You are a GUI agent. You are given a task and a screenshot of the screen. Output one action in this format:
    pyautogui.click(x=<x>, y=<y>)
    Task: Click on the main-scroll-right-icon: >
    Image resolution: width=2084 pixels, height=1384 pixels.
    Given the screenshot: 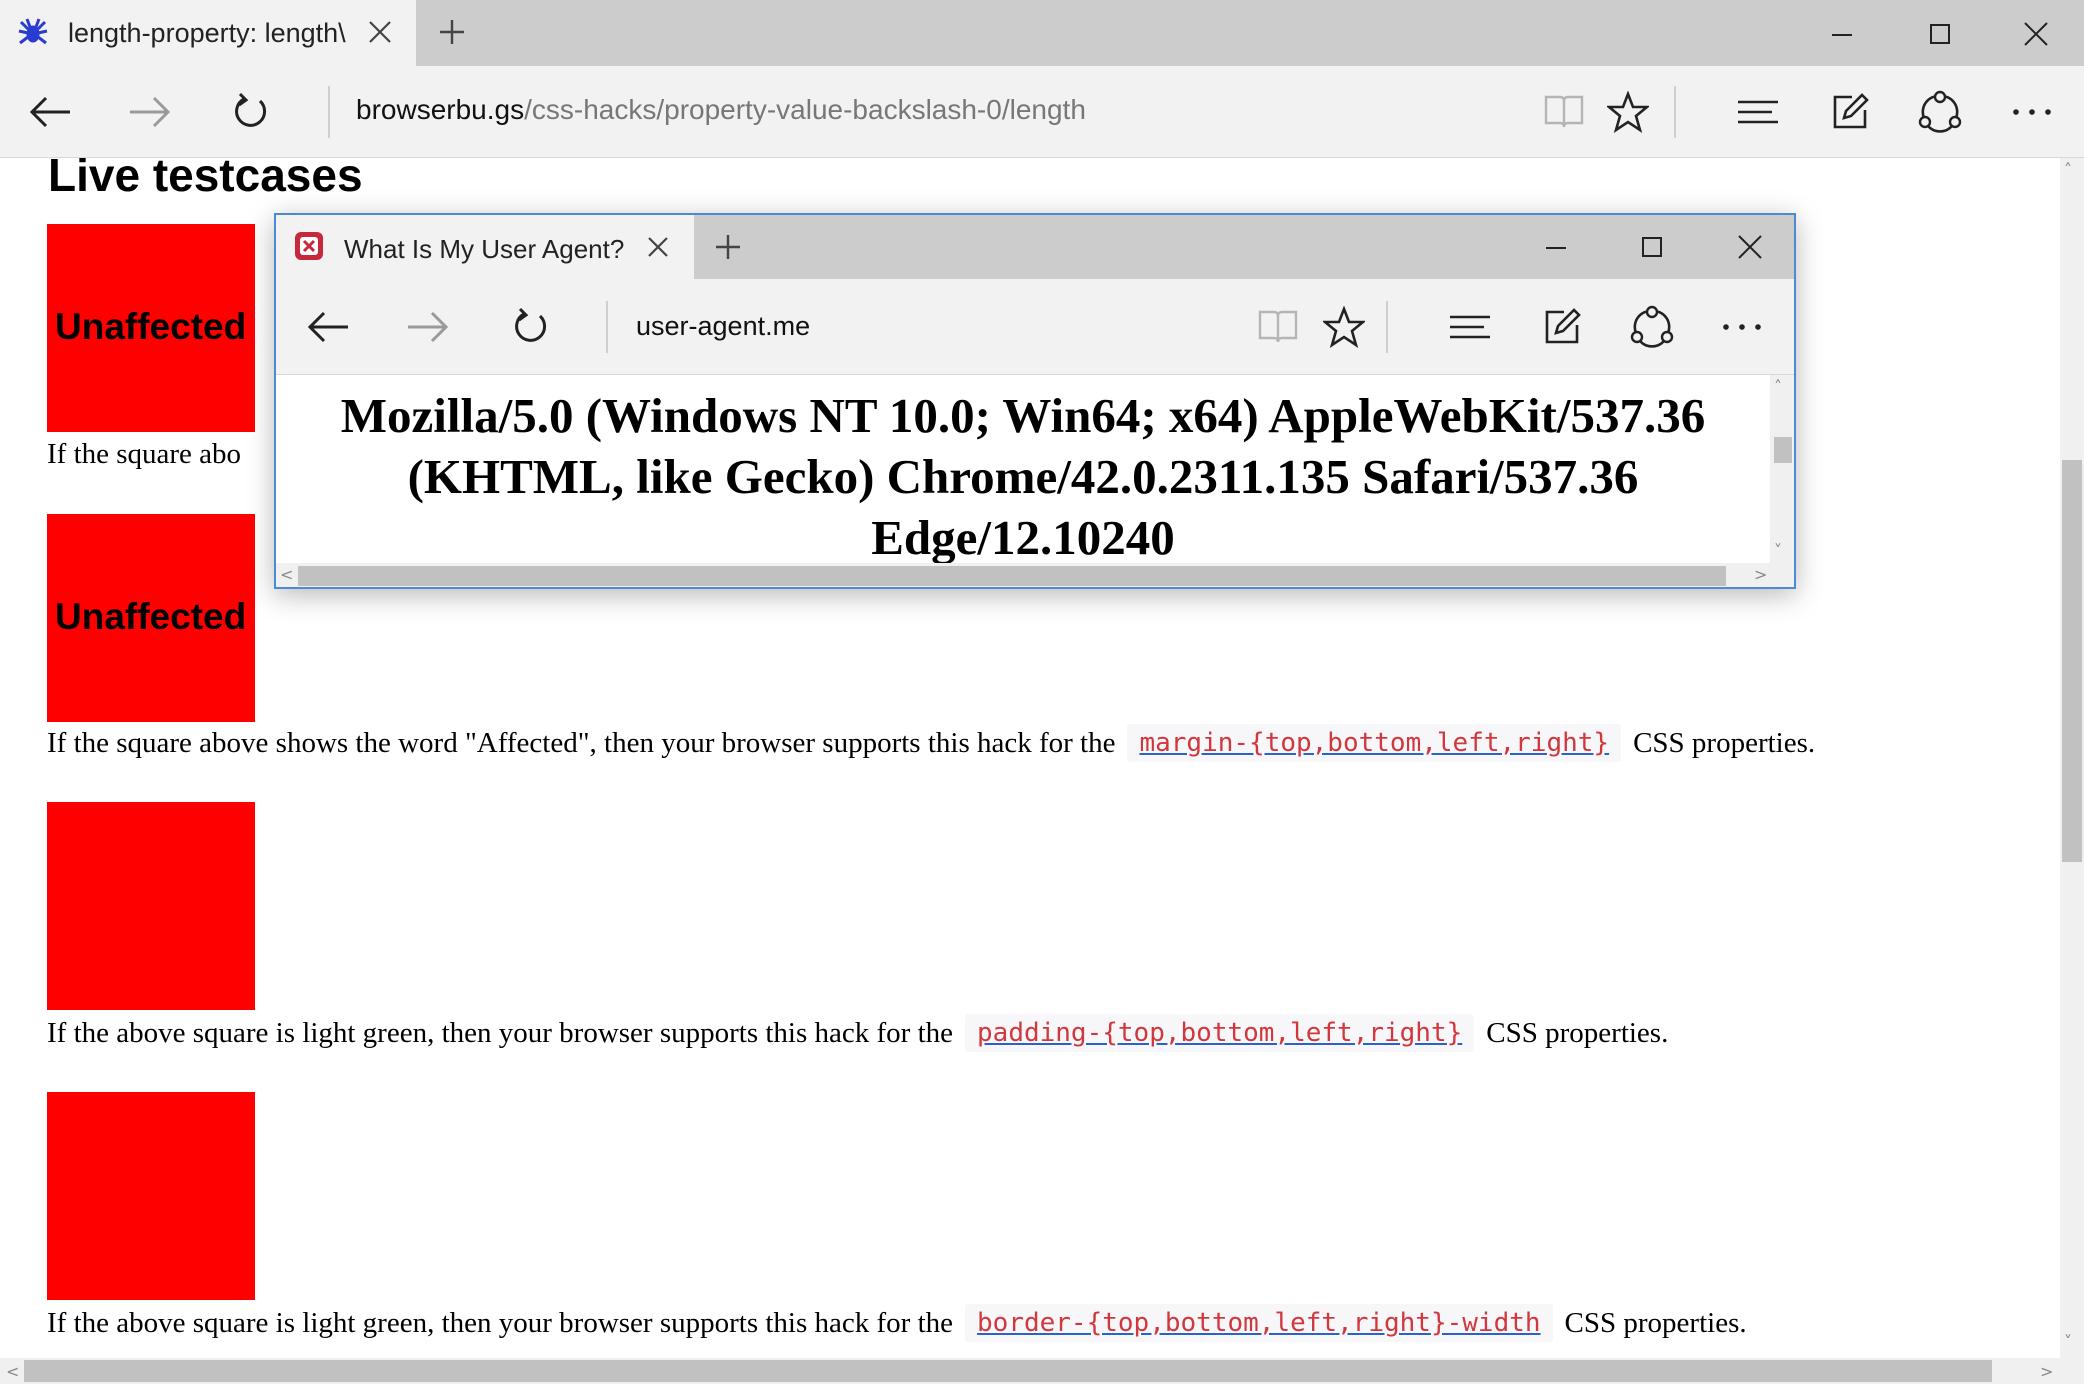 What is the action you would take?
    pyautogui.click(x=2046, y=1371)
    